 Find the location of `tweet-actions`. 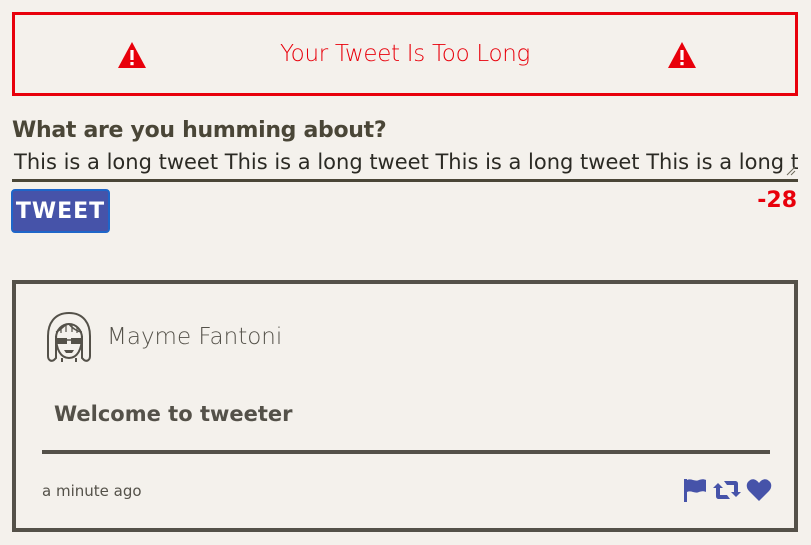

tweet-actions is located at coordinates (727, 492).